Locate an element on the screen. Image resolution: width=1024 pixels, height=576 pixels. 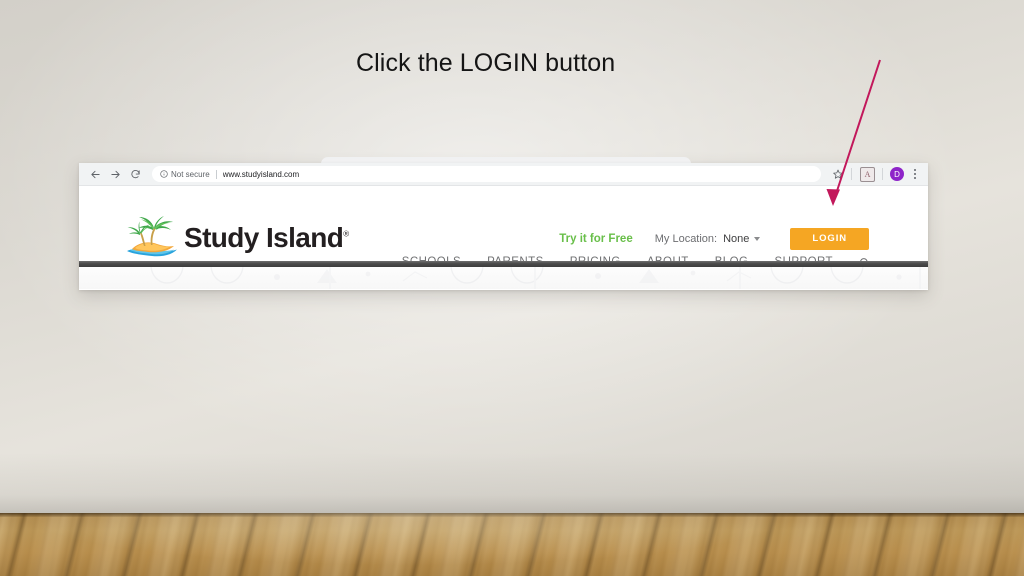
logo-text: Study Island® is located at coordinates (266, 238).